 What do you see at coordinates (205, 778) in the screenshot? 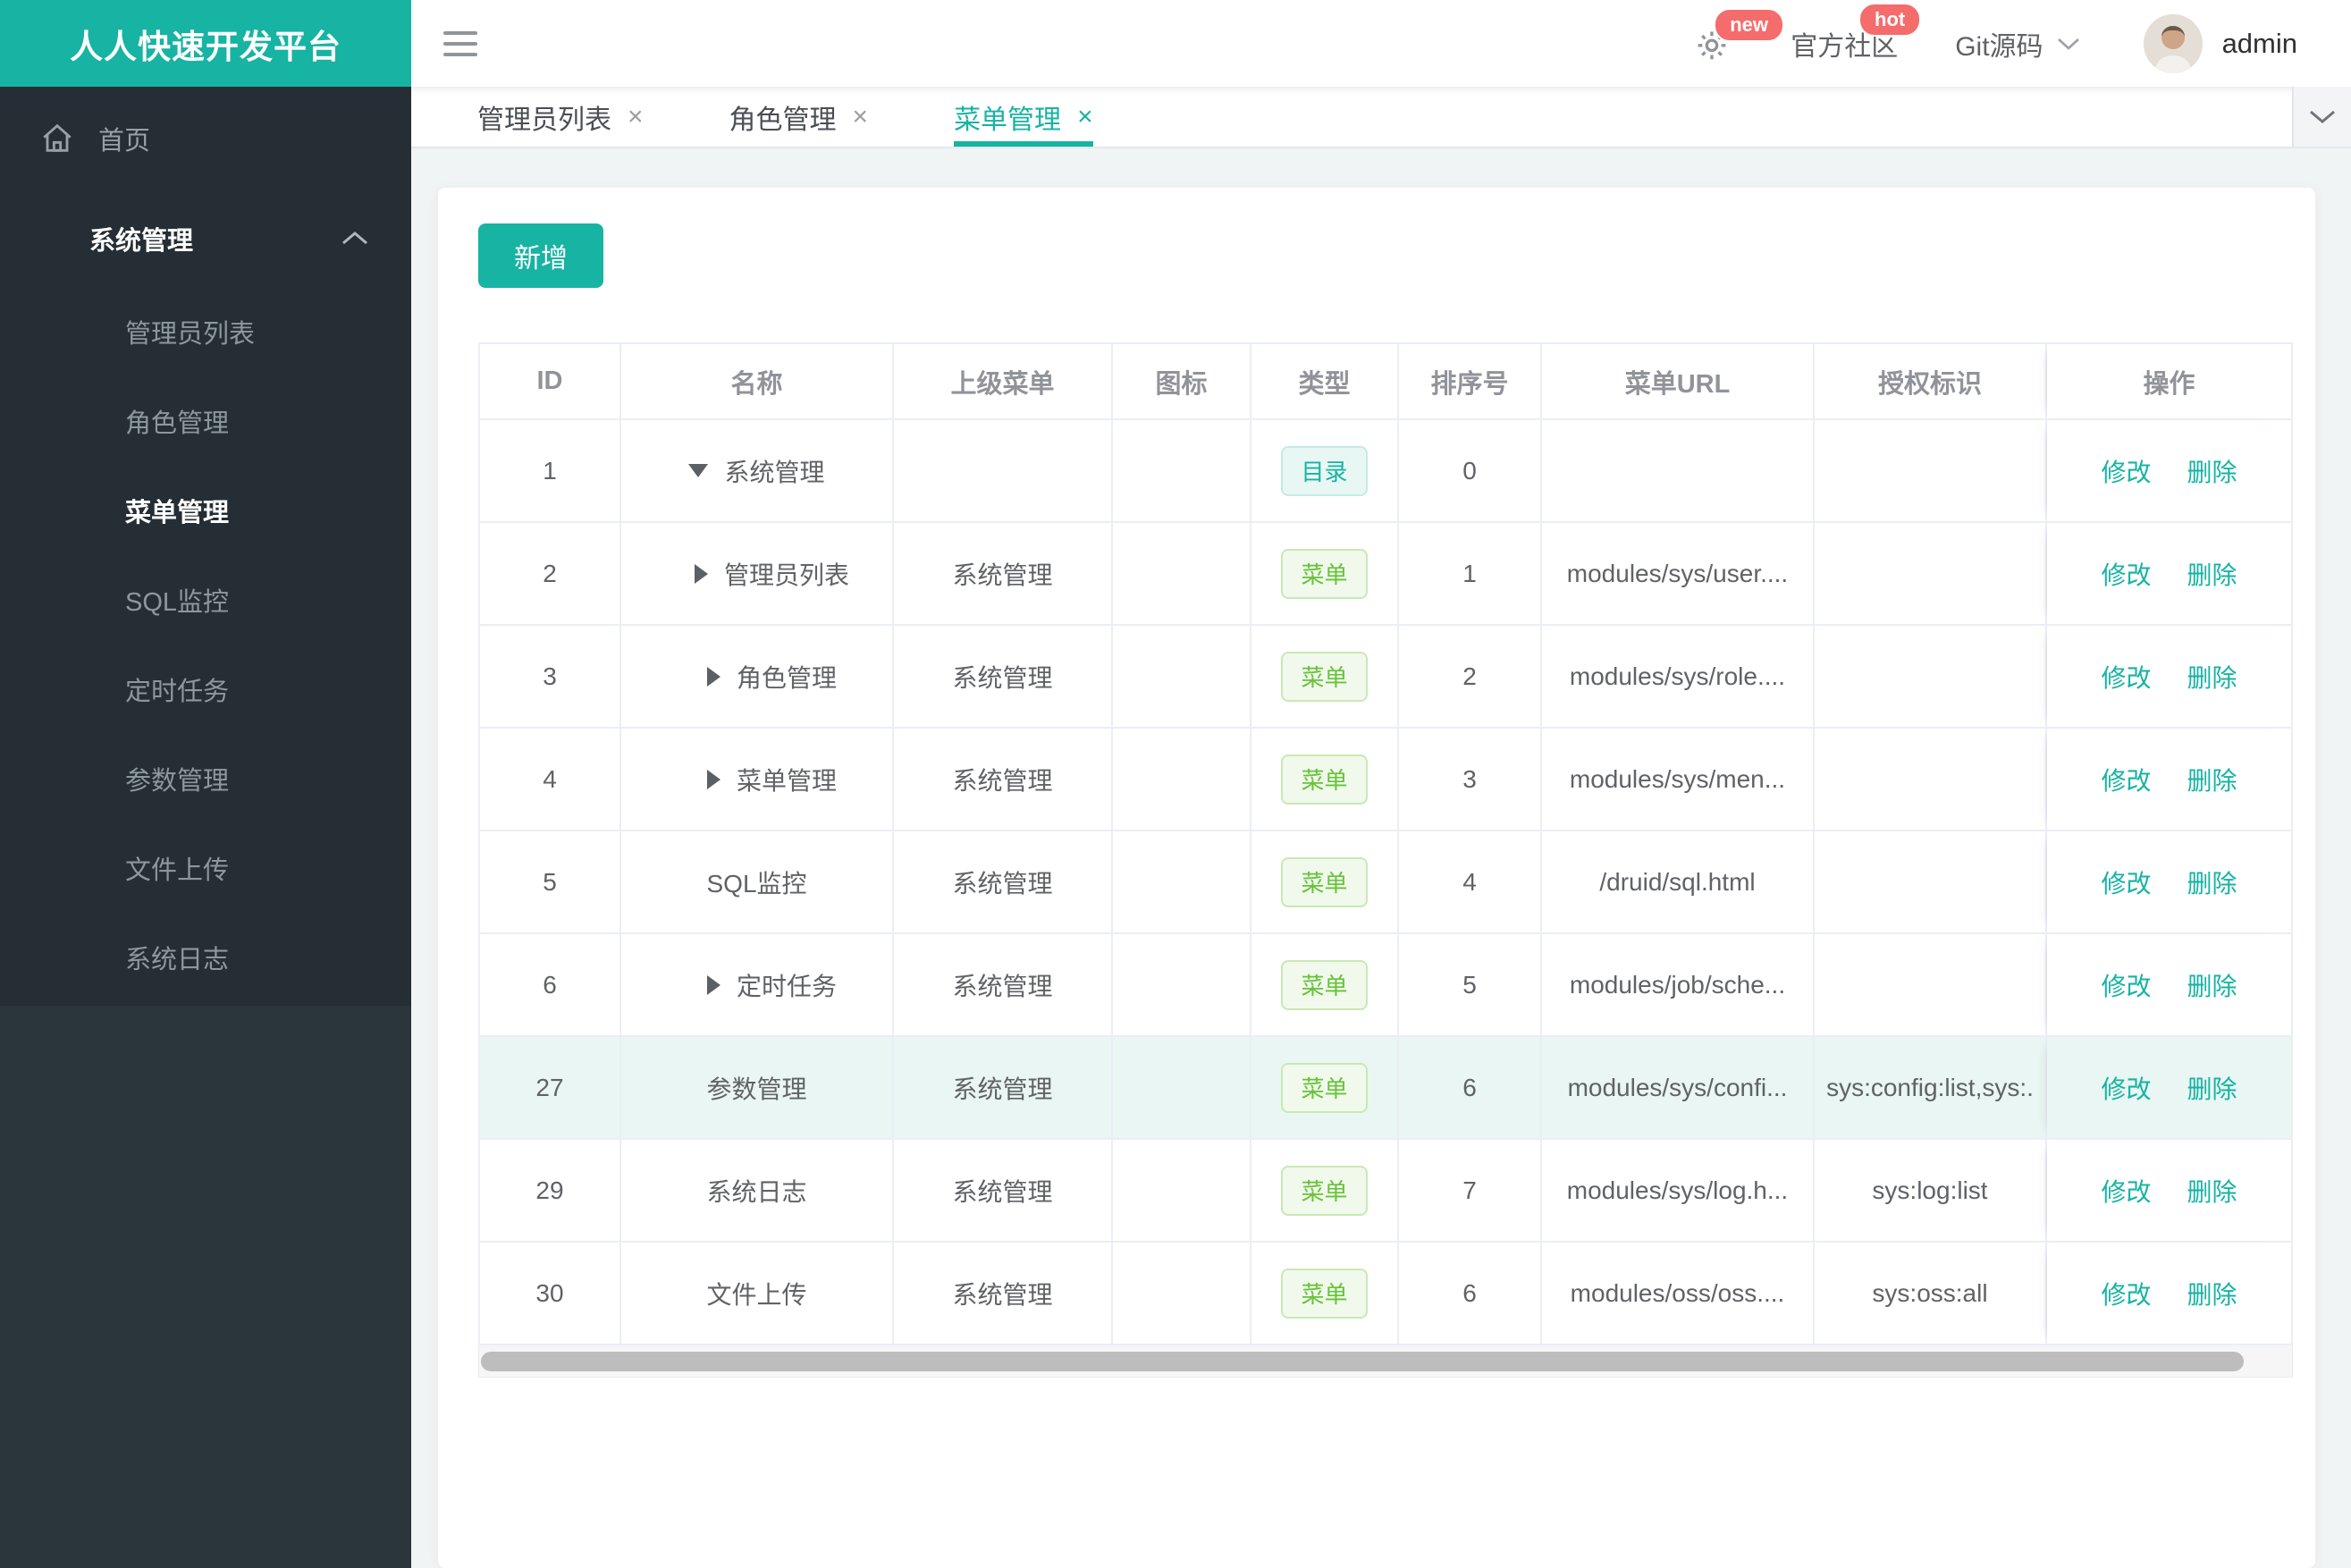
I see `sidebar-item-5: 参数管理` at bounding box center [205, 778].